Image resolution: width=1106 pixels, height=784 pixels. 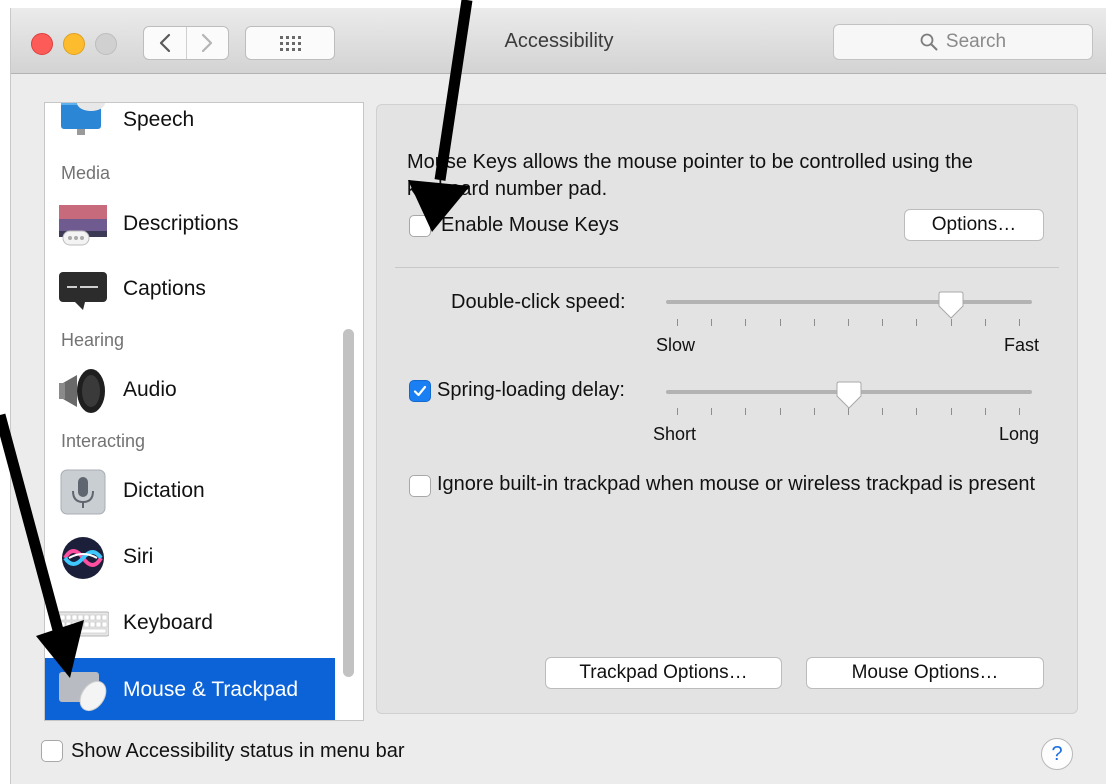 What do you see at coordinates (83, 492) in the screenshot?
I see `microphone-icon` at bounding box center [83, 492].